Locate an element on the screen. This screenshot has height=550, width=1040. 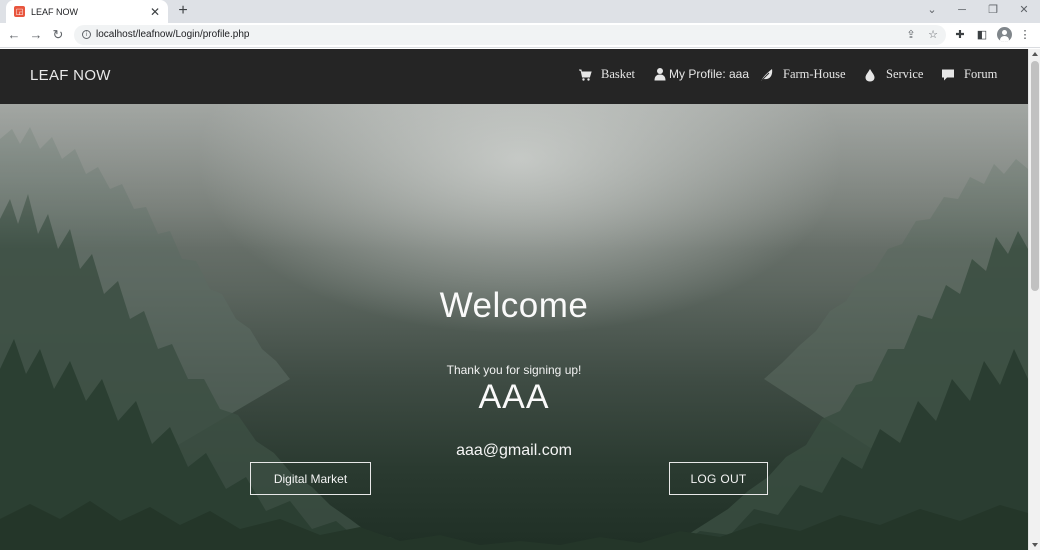
nav-farm-house: Farm-House is located at coordinates (803, 74).